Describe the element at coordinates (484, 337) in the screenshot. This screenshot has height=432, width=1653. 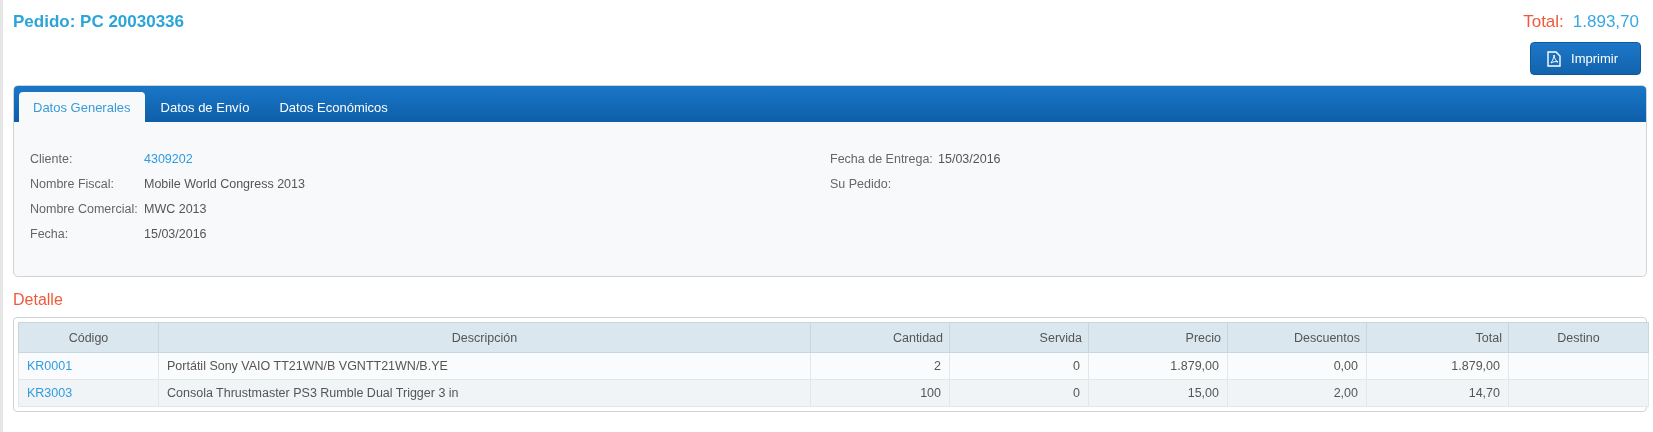
I see `column-header: Descripción` at that location.